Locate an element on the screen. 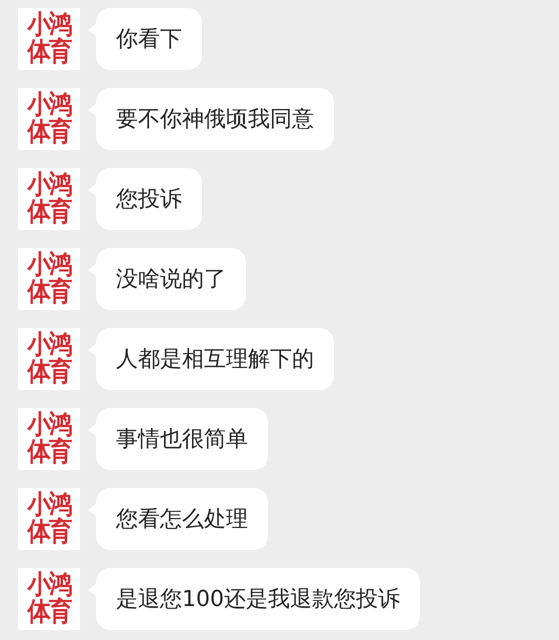 The width and height of the screenshot is (559, 640). message-bubble: 您看怎么处理 is located at coordinates (182, 519).